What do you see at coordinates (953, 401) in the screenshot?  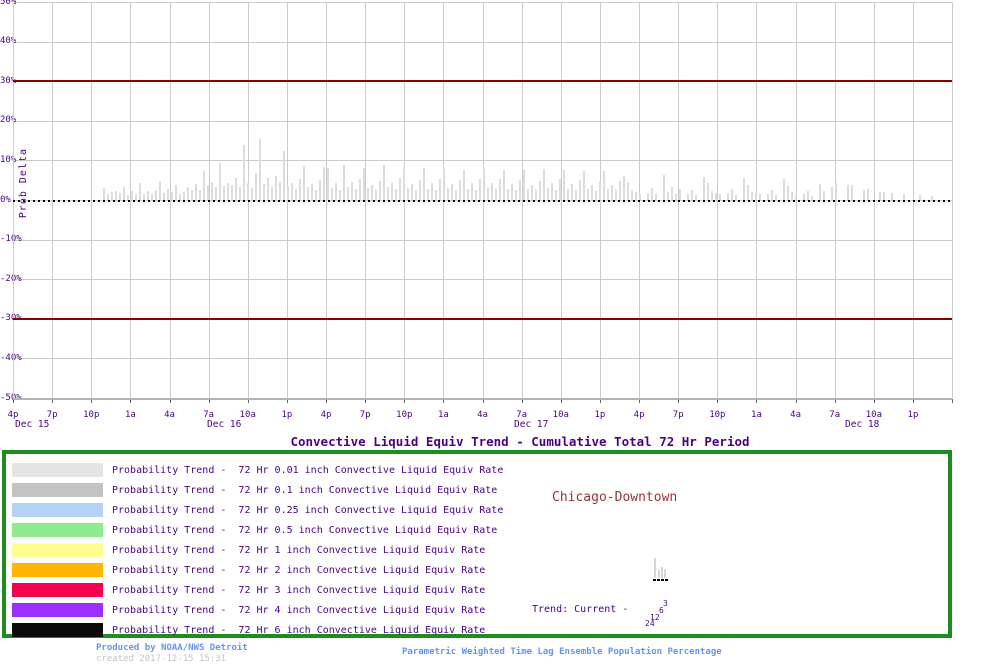 I see `x-tick-mark` at bounding box center [953, 401].